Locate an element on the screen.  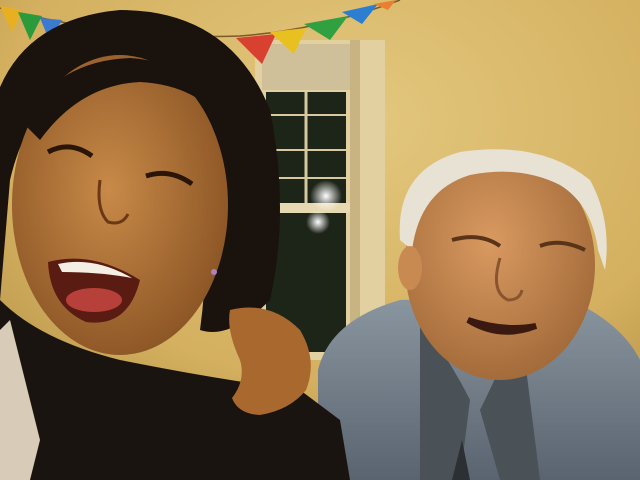
window-blind is located at coordinates (310, 67).